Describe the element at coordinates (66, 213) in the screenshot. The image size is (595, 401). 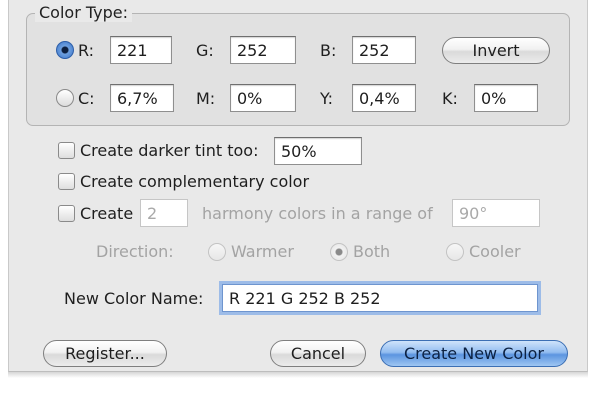
I see `harmony-checkbox` at that location.